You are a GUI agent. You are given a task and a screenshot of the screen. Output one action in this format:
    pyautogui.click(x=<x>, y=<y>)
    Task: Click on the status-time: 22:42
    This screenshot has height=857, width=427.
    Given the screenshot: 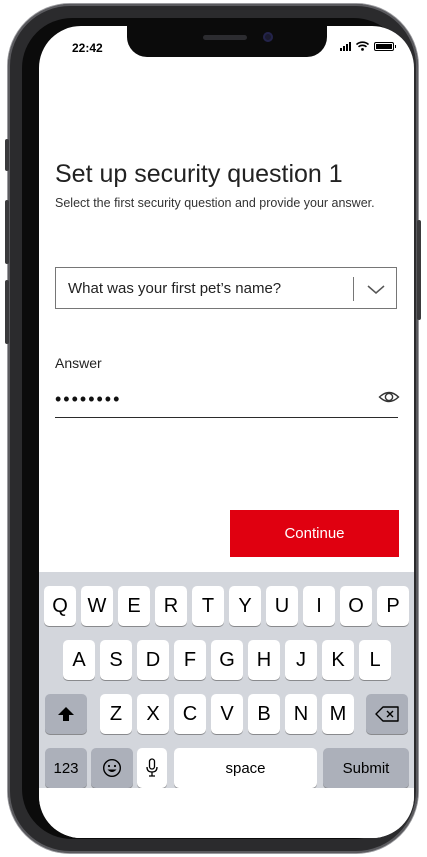 What is the action you would take?
    pyautogui.click(x=87, y=48)
    